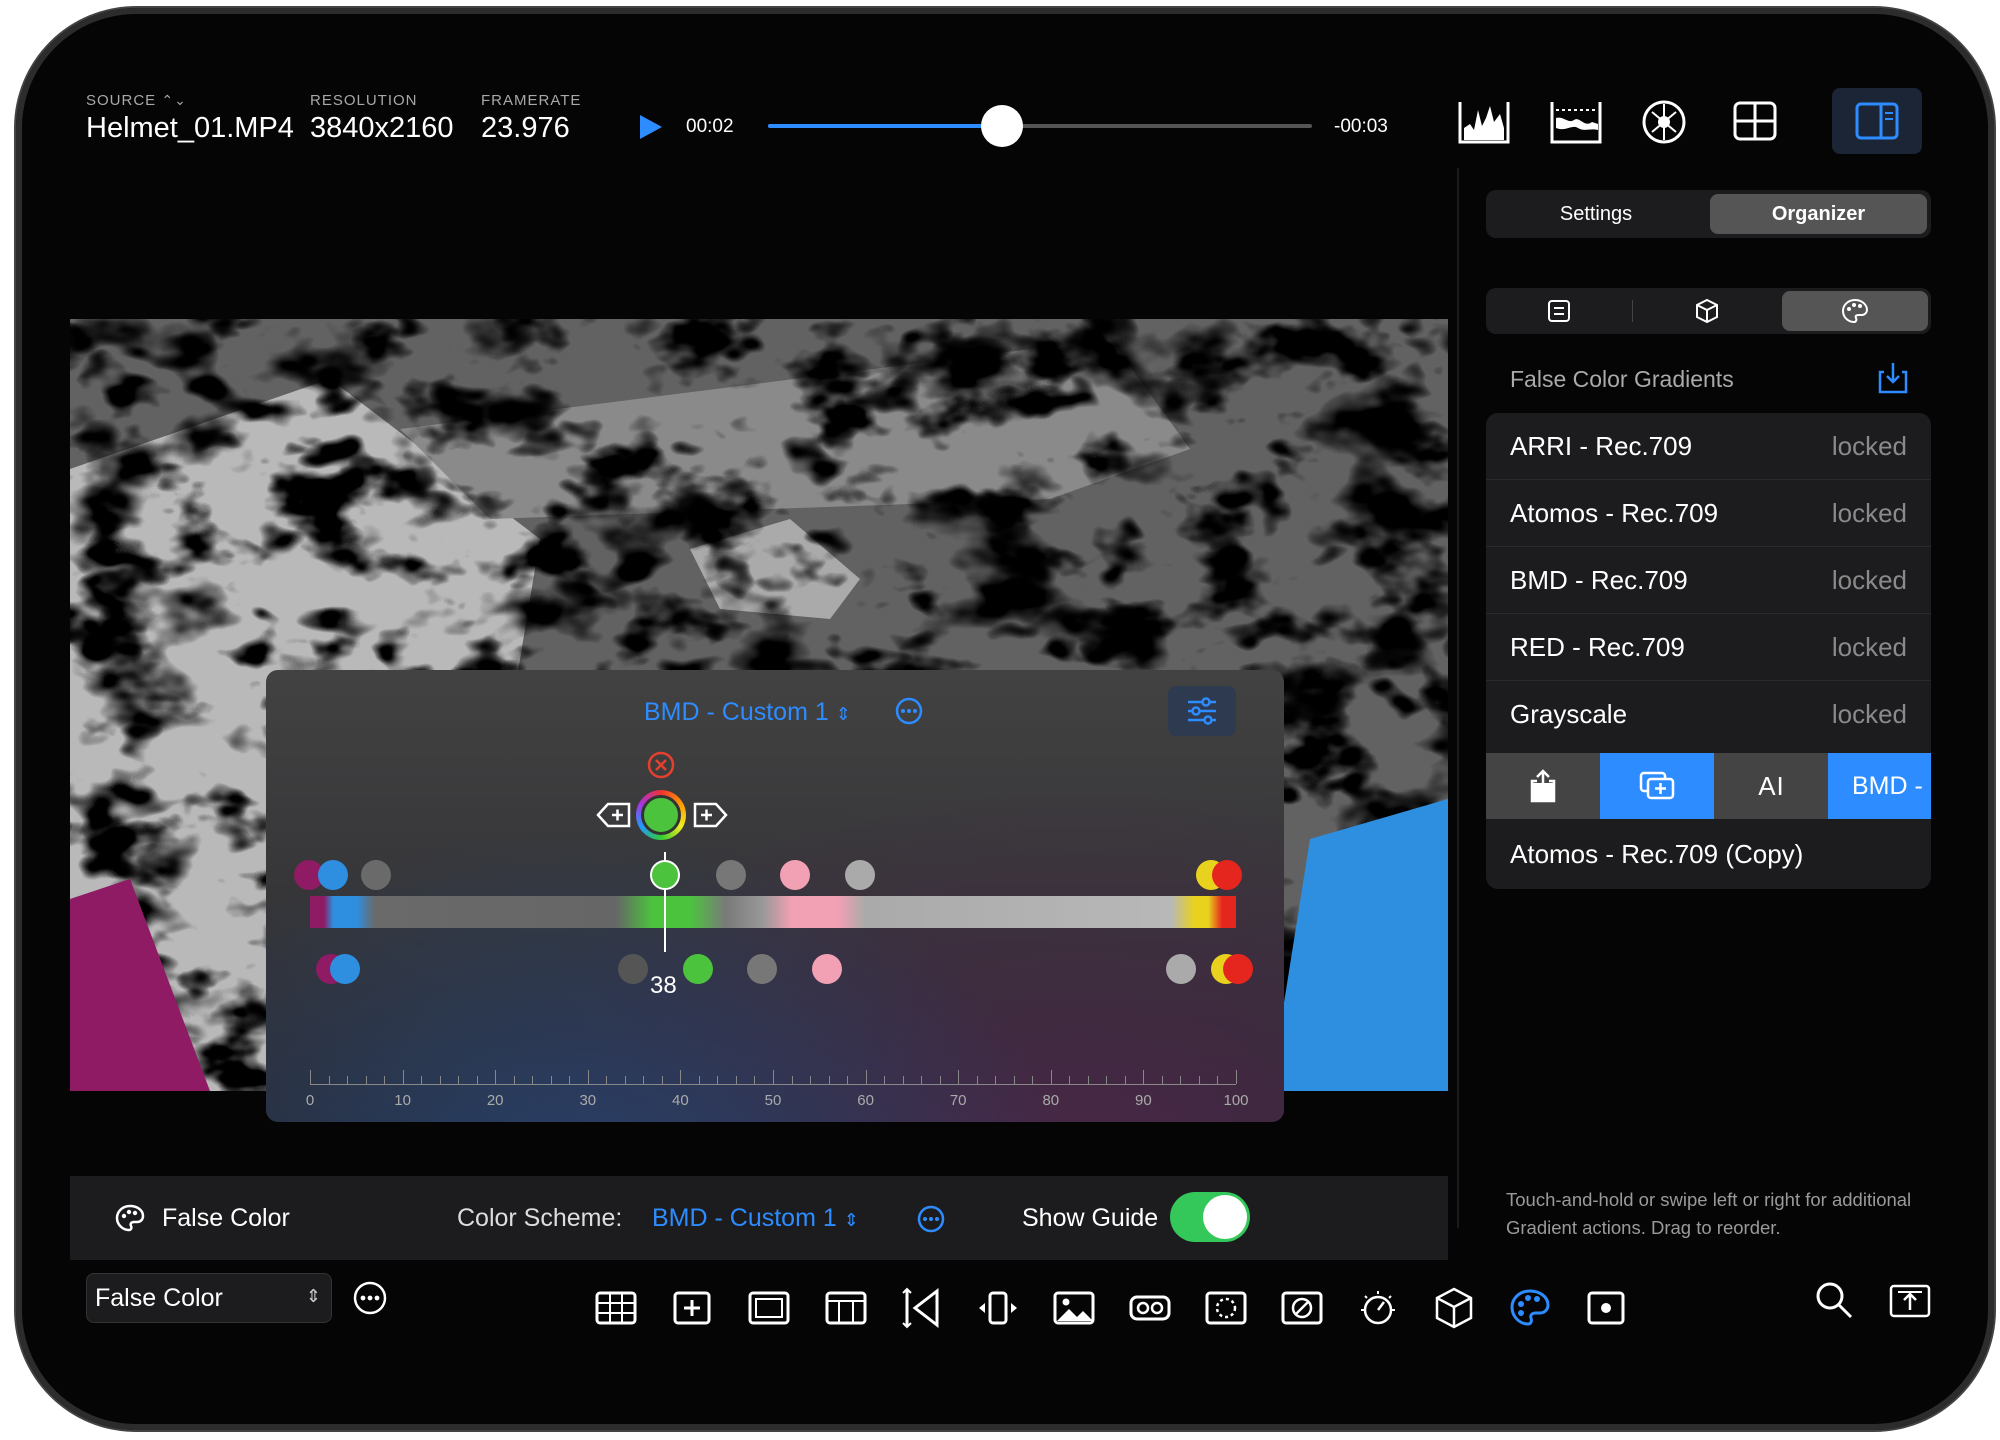  I want to click on tool-safe-area-button, so click(846, 1308).